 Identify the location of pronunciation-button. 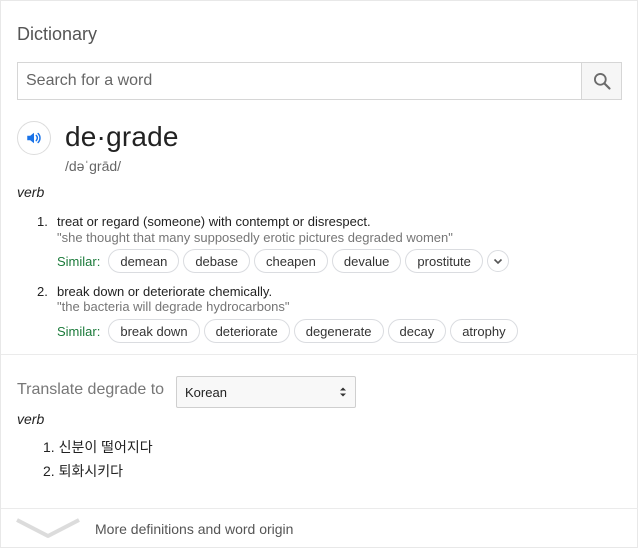
(34, 138).